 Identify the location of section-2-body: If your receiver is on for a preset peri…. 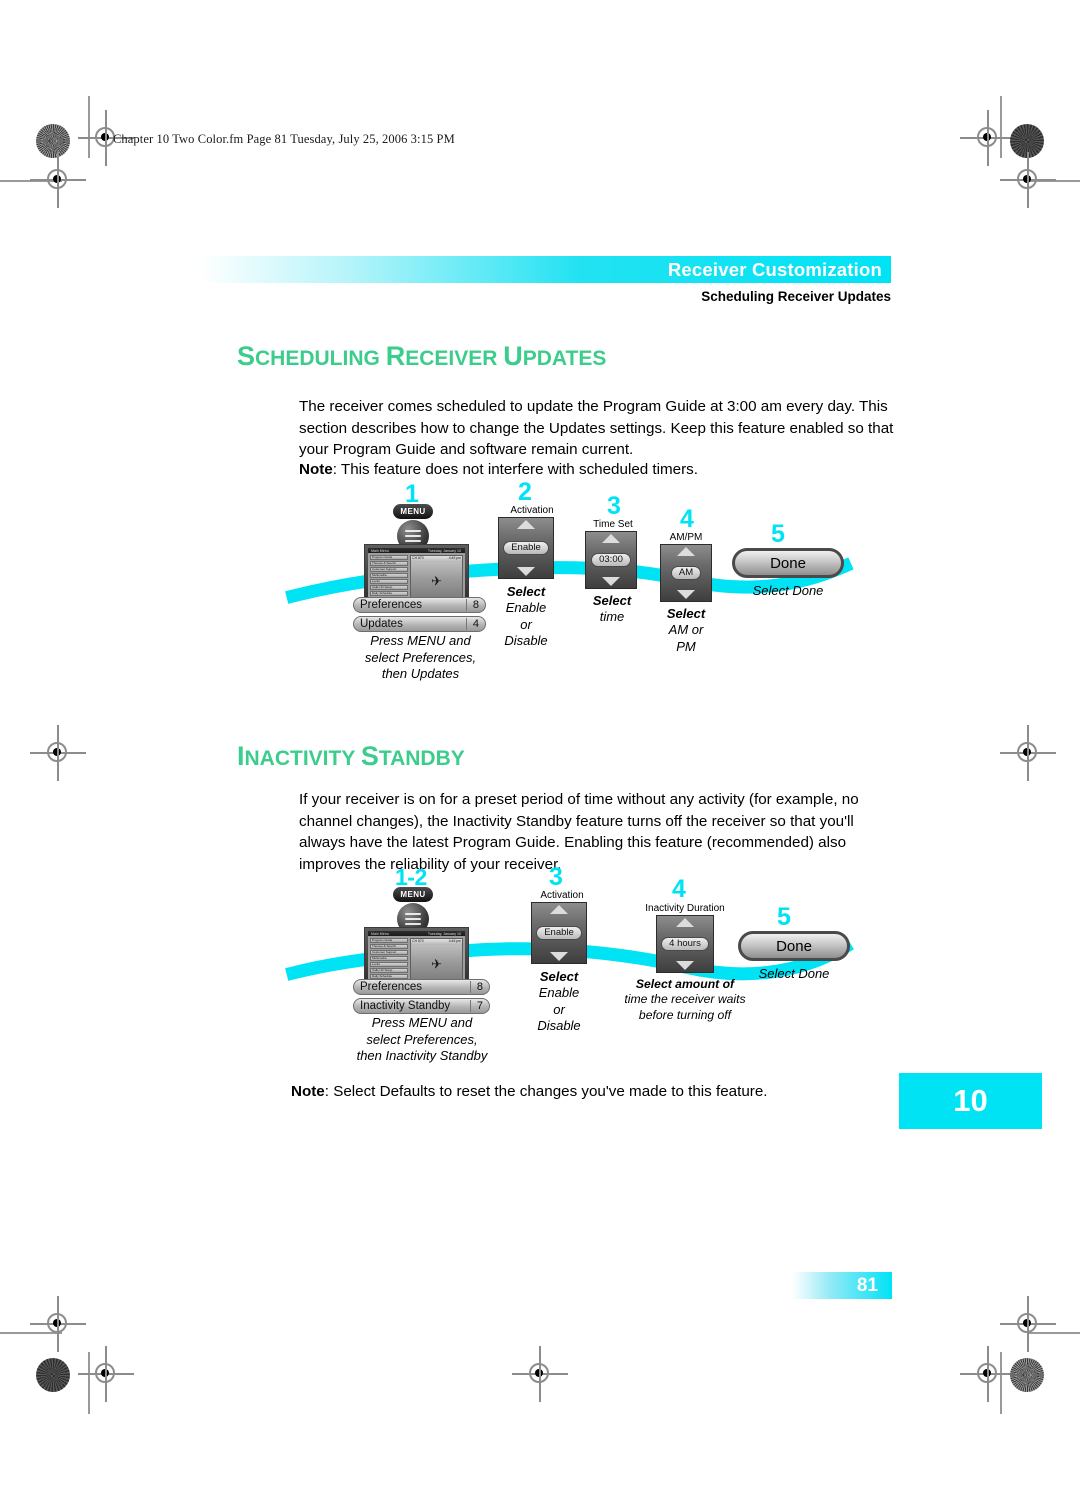
(579, 832).